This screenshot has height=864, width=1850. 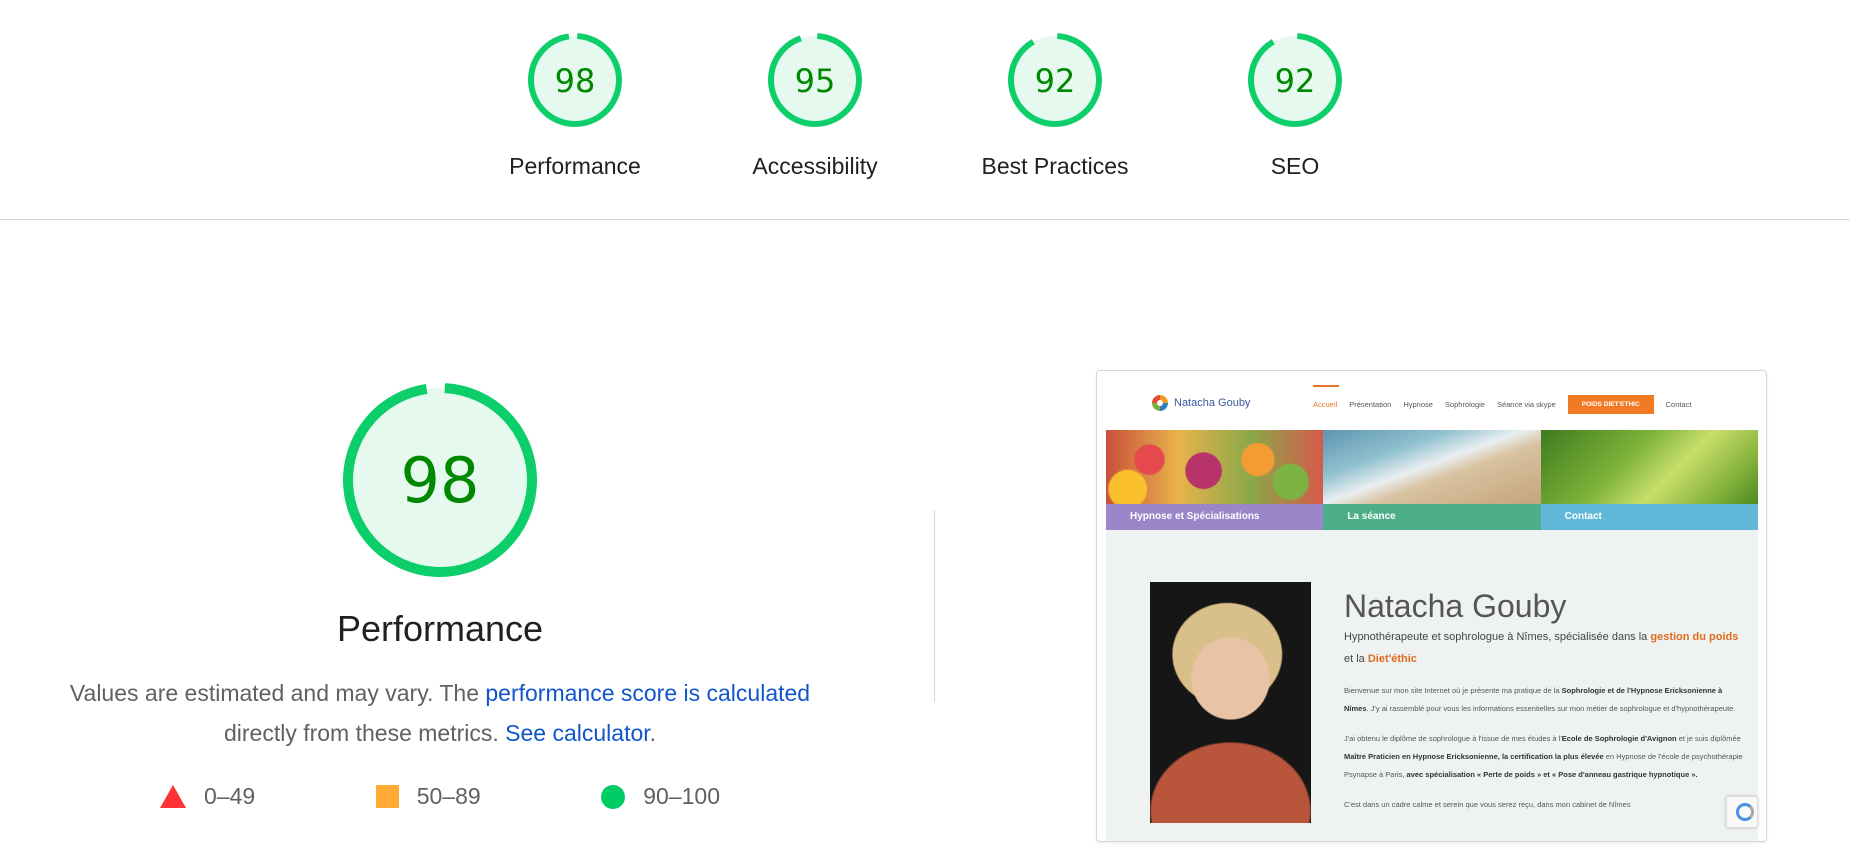 I want to click on legend-average: 50–89, so click(x=428, y=796).